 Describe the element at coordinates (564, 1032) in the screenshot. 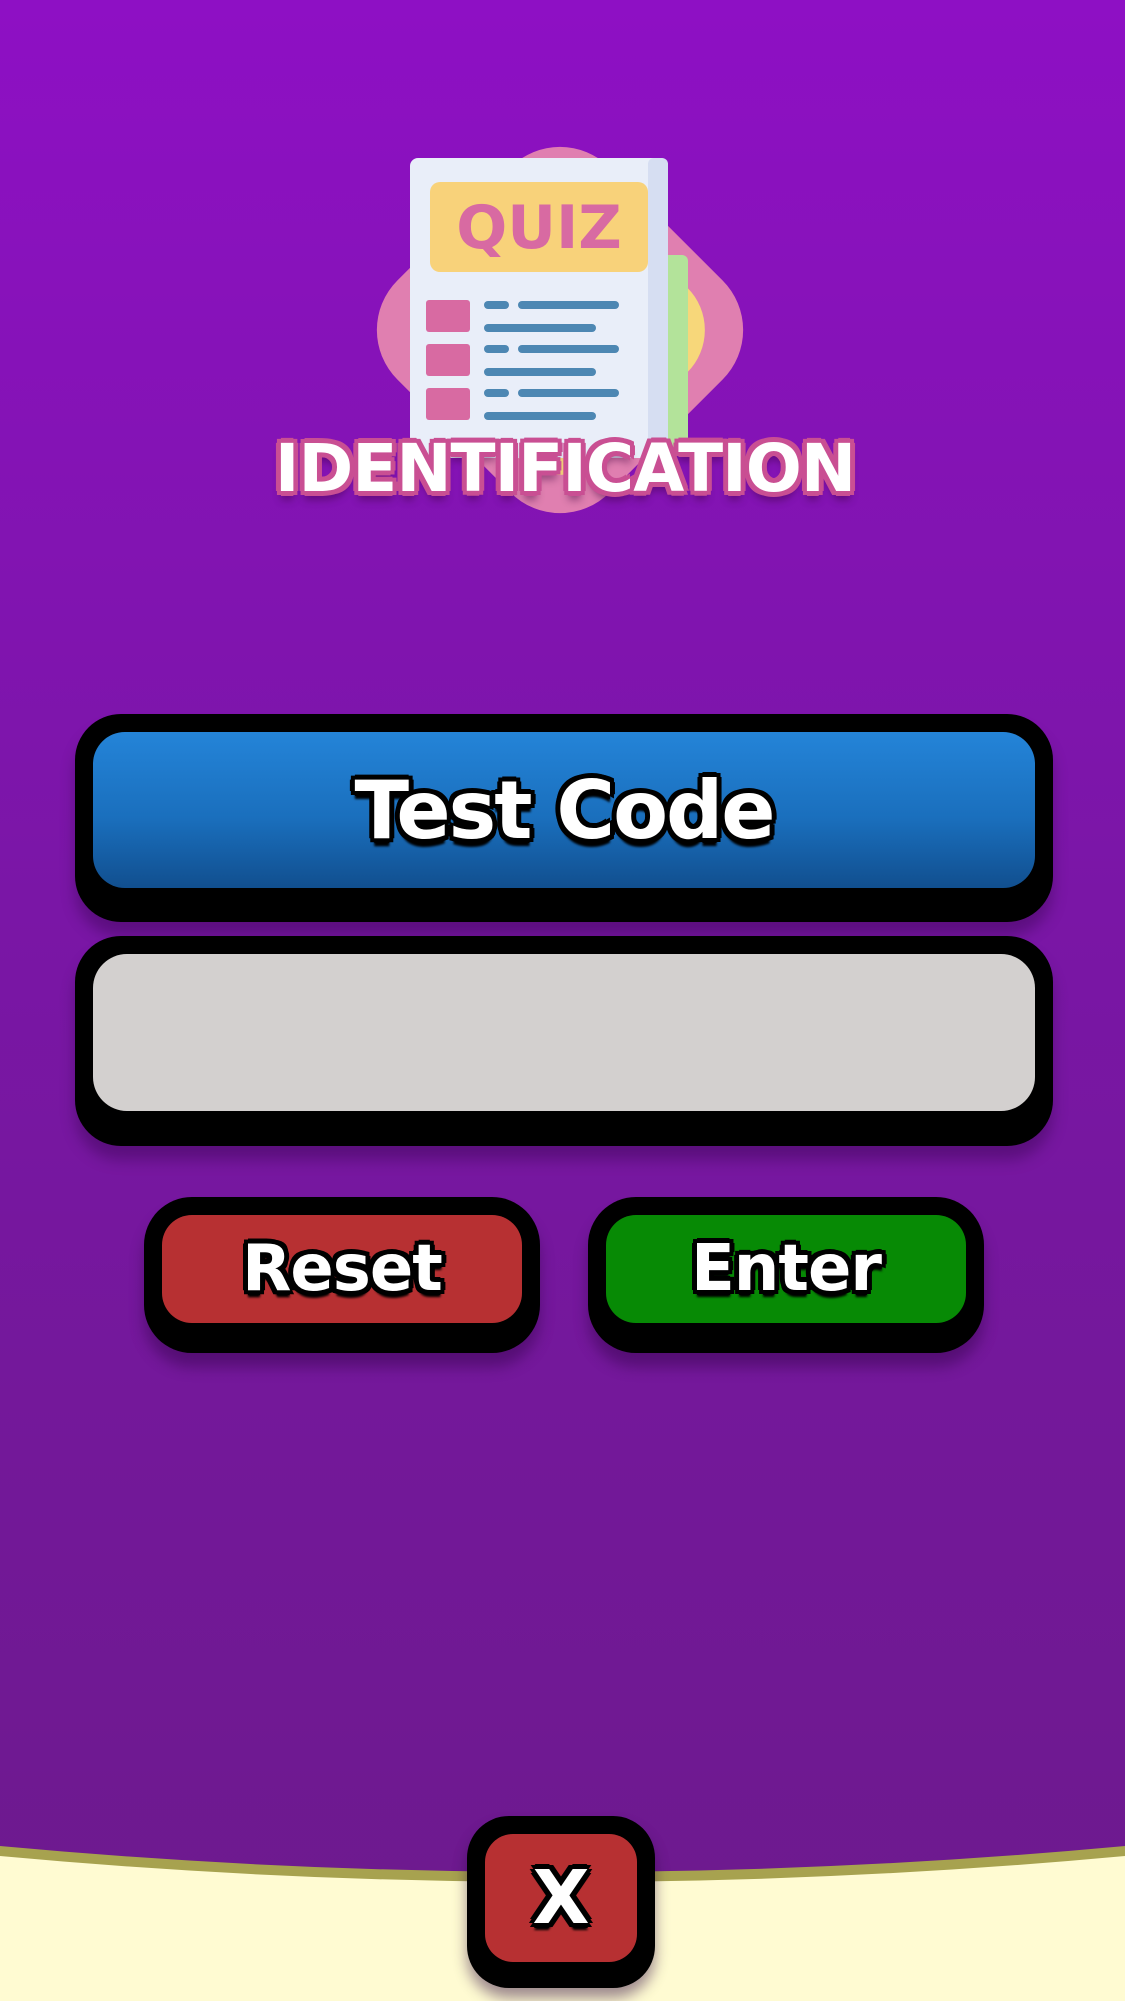

I see `test-code-input` at that location.